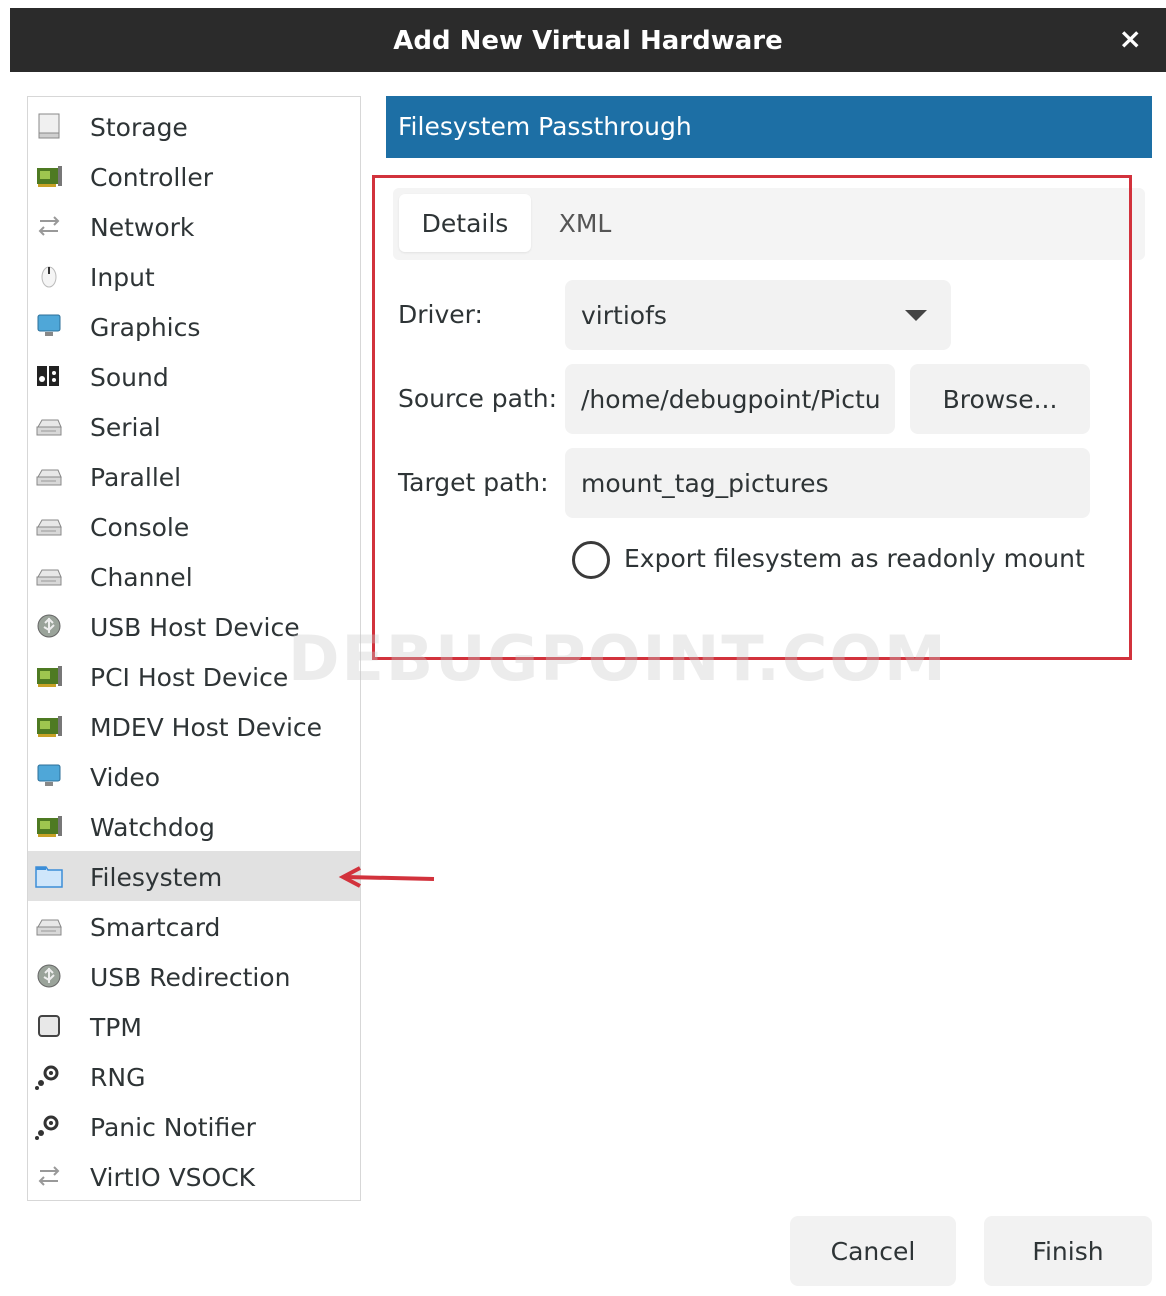 This screenshot has width=1166, height=1296. I want to click on sidebar-item-channel: Channel, so click(194, 576).